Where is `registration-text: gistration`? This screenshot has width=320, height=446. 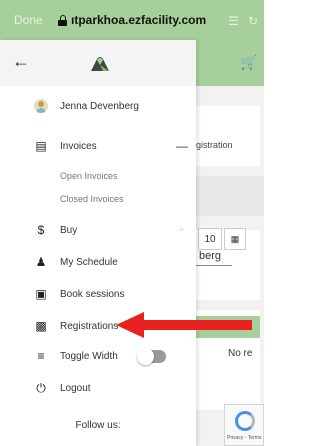 registration-text: gistration is located at coordinates (214, 145).